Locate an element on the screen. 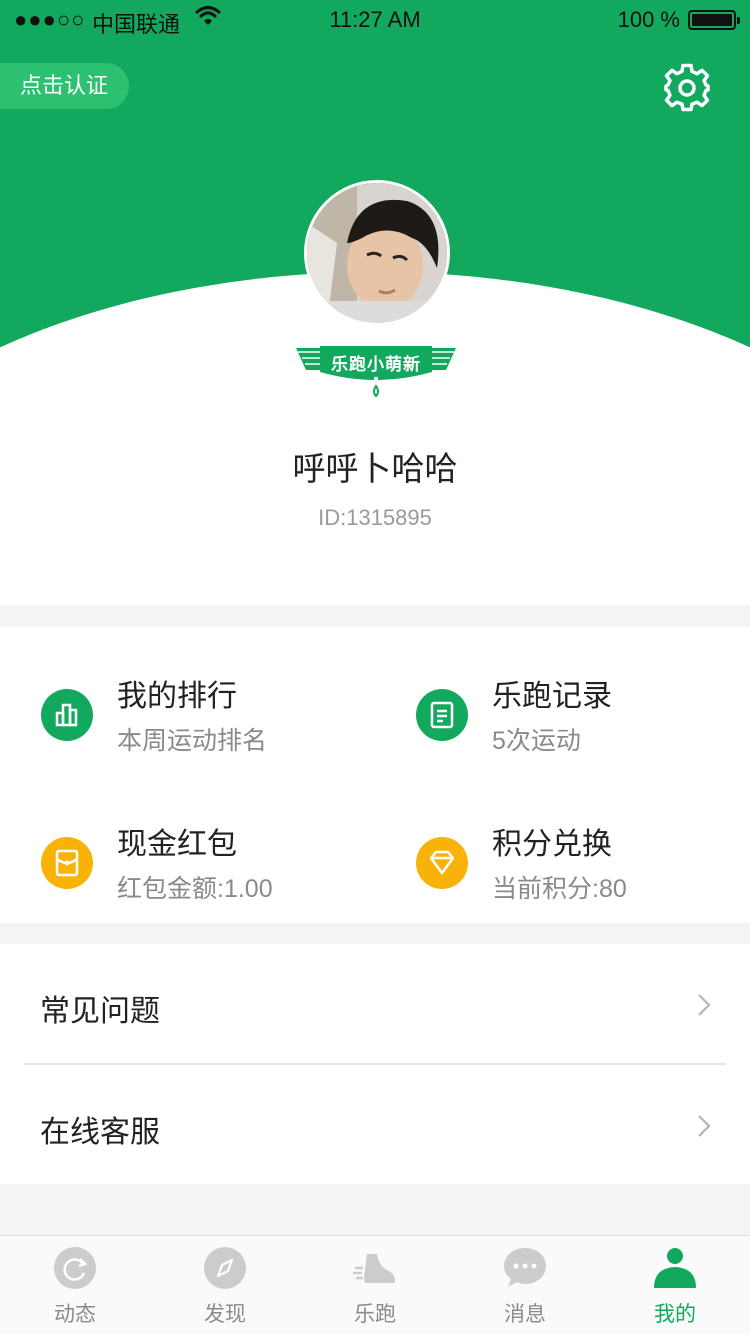 This screenshot has width=750, height=1334. tab-label: 动态 is located at coordinates (75, 1314).